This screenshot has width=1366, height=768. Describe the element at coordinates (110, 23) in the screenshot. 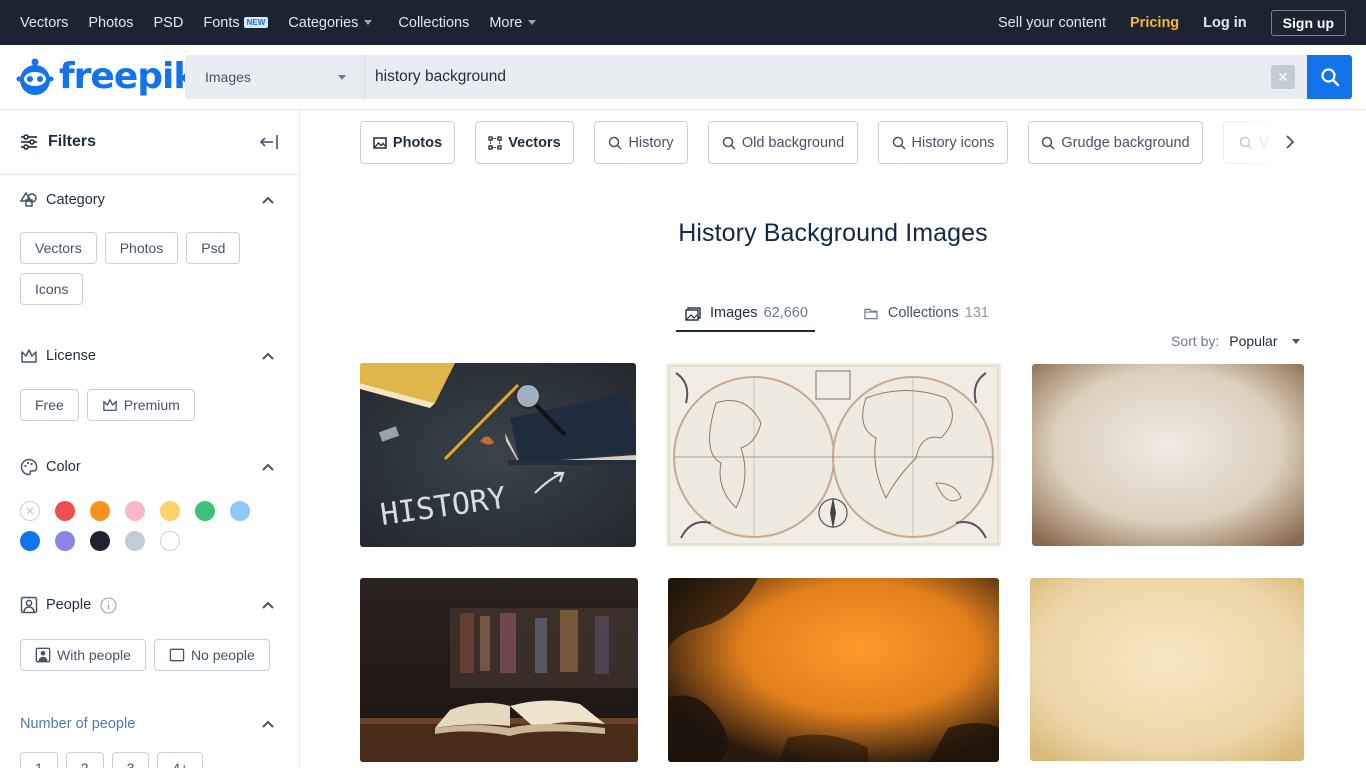

I see `nav-photos: Photos` at that location.